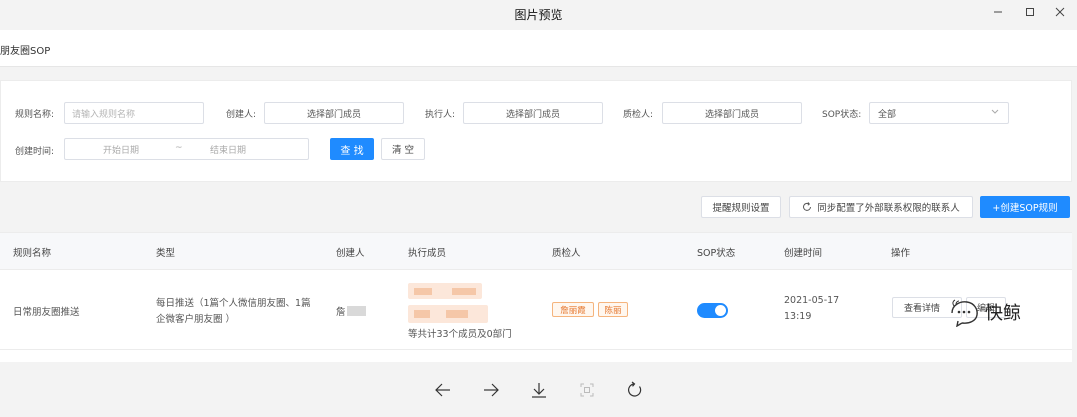  I want to click on col-actions: 操作, so click(901, 253).